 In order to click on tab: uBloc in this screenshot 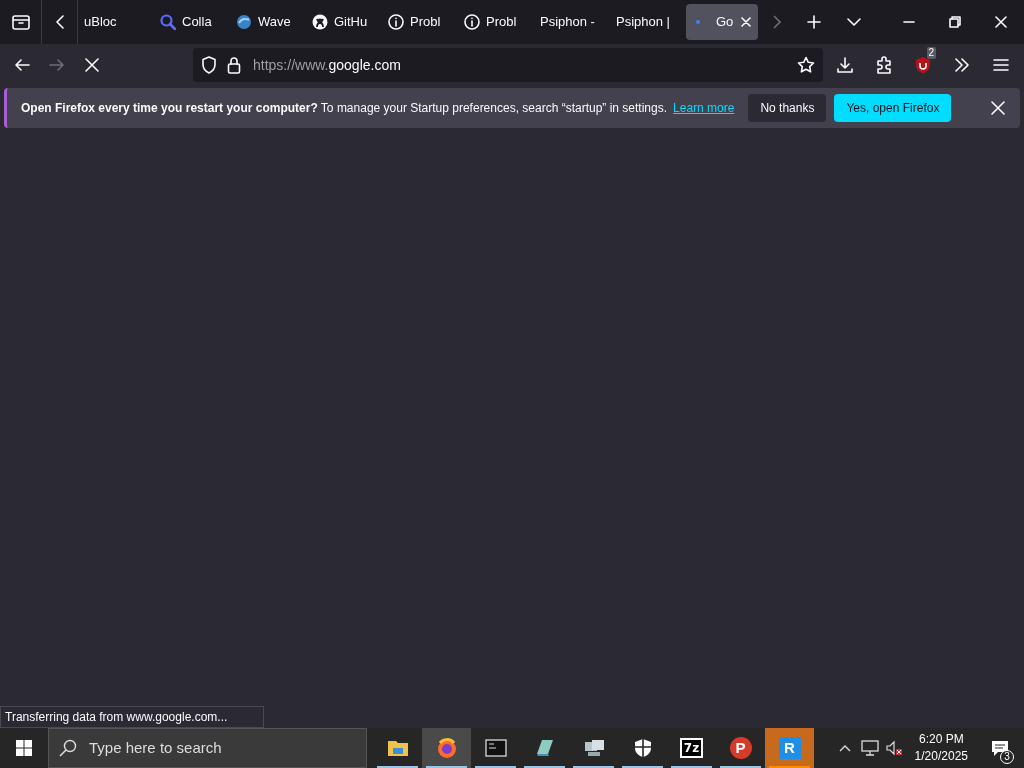, I will do `click(115, 22)`.